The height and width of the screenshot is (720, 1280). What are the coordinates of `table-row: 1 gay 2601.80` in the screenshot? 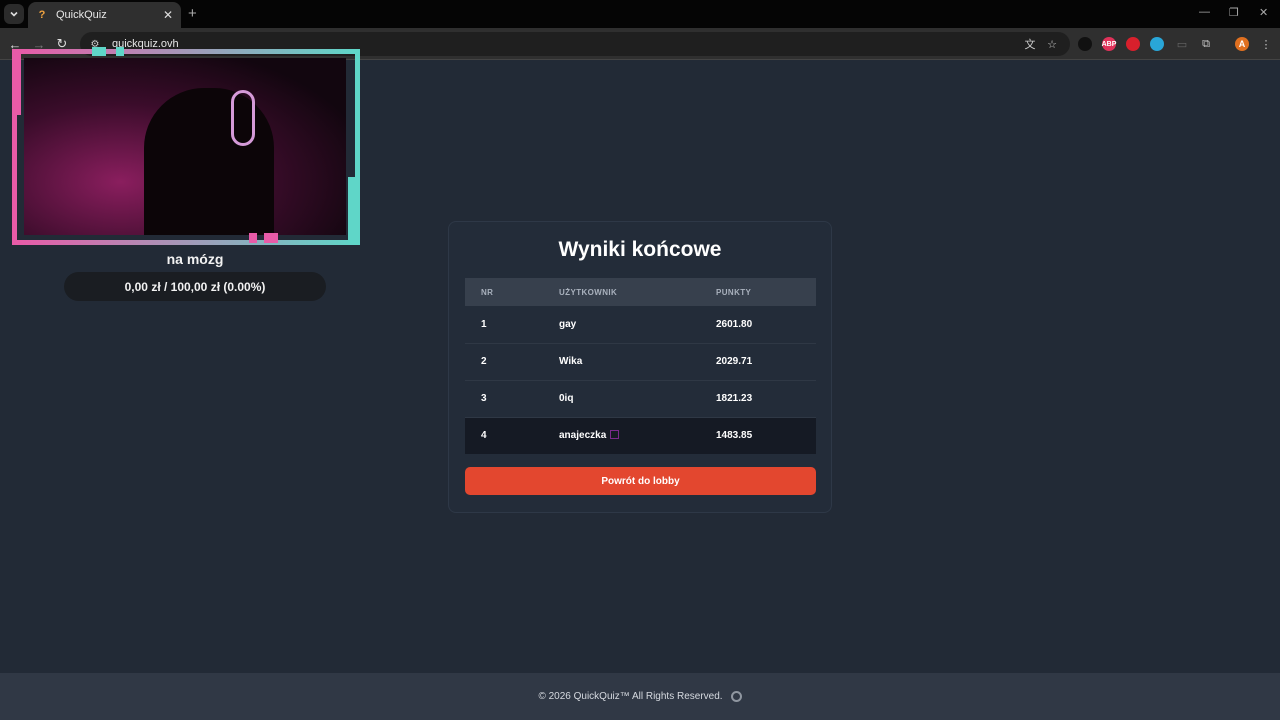 It's located at (640, 325).